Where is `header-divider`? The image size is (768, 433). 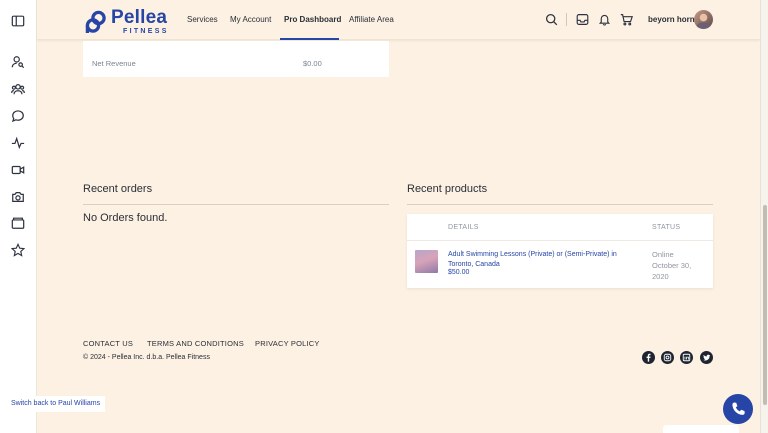
header-divider is located at coordinates (566, 19).